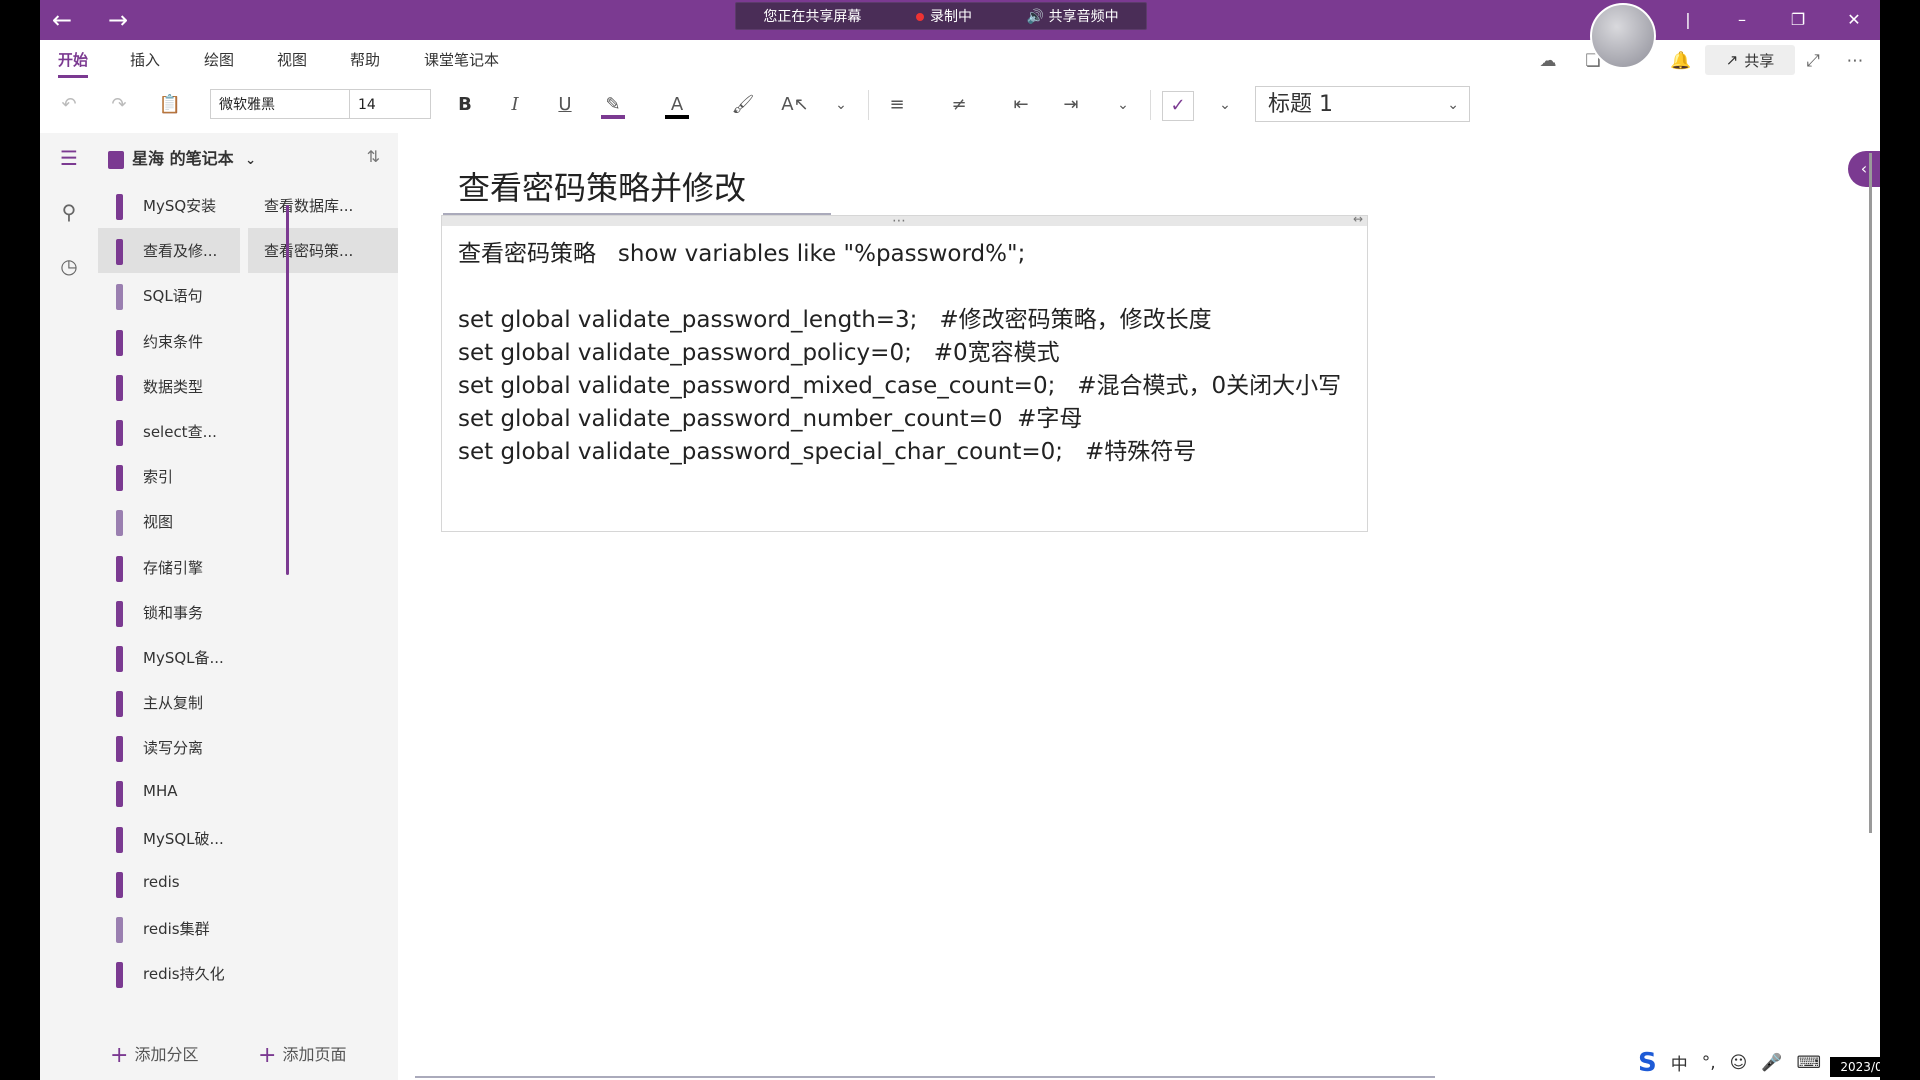  I want to click on note-line: 查看密码策略 show variables like "%password%";, so click(741, 251).